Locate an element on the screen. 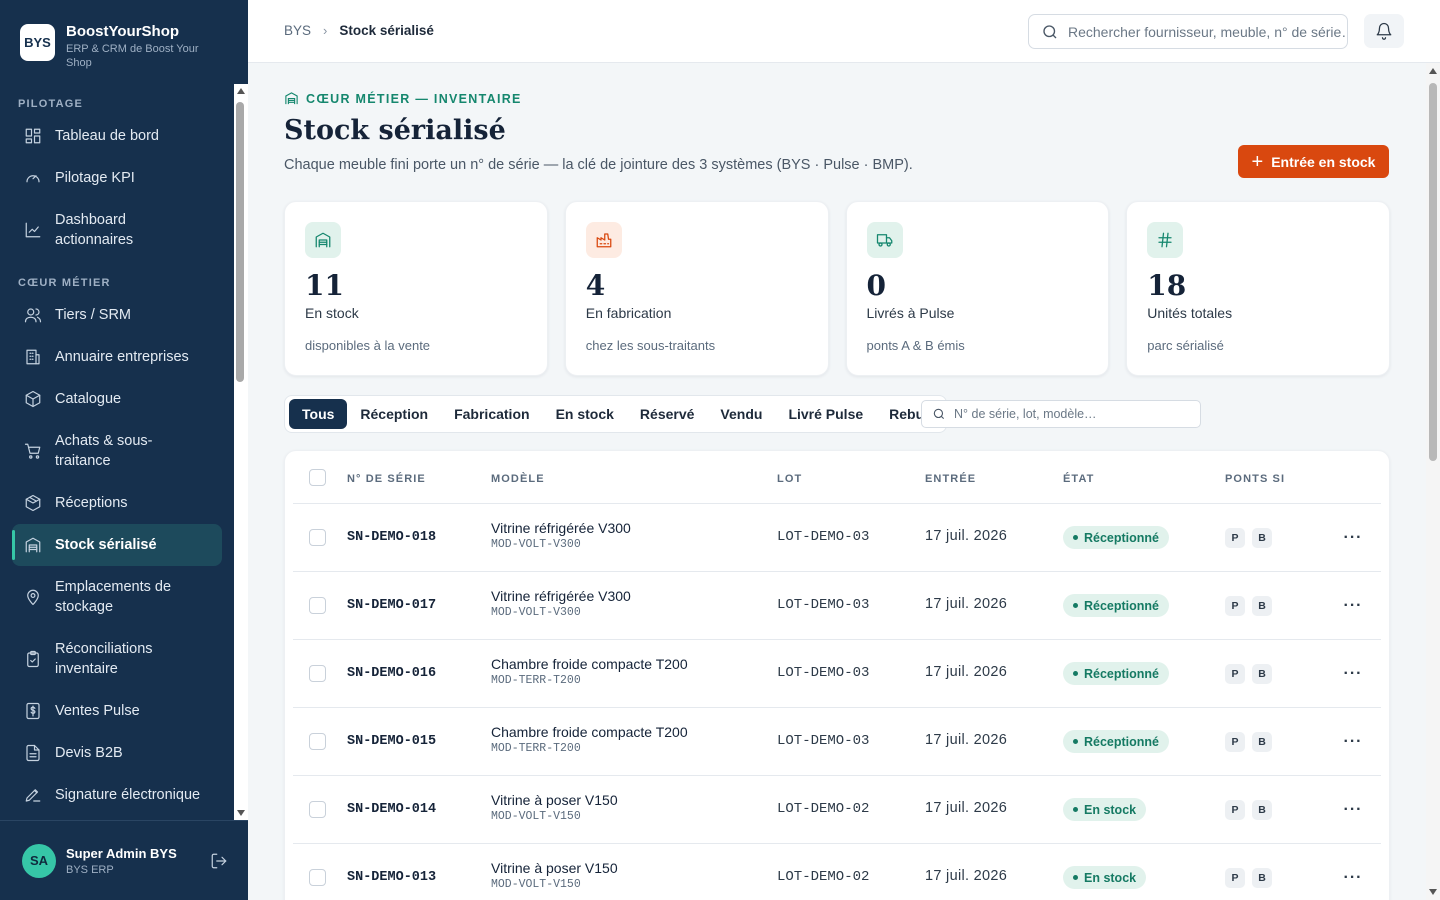 Image resolution: width=1440 pixels, height=900 pixels. filter-tab-vendu: Vendu is located at coordinates (741, 414).